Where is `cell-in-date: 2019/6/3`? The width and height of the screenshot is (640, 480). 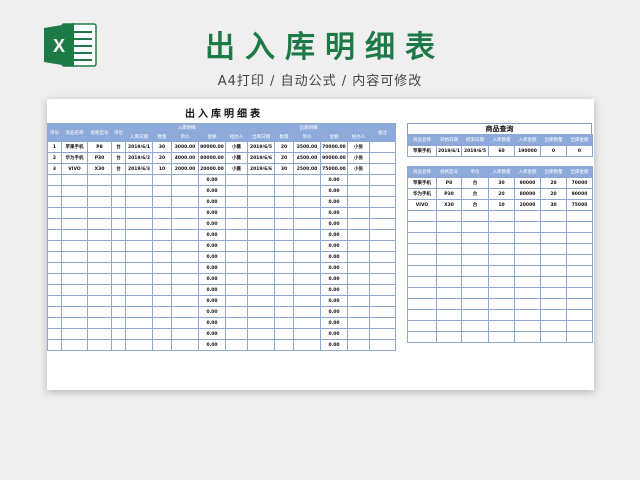
cell-in-date: 2019/6/3 is located at coordinates (139, 169).